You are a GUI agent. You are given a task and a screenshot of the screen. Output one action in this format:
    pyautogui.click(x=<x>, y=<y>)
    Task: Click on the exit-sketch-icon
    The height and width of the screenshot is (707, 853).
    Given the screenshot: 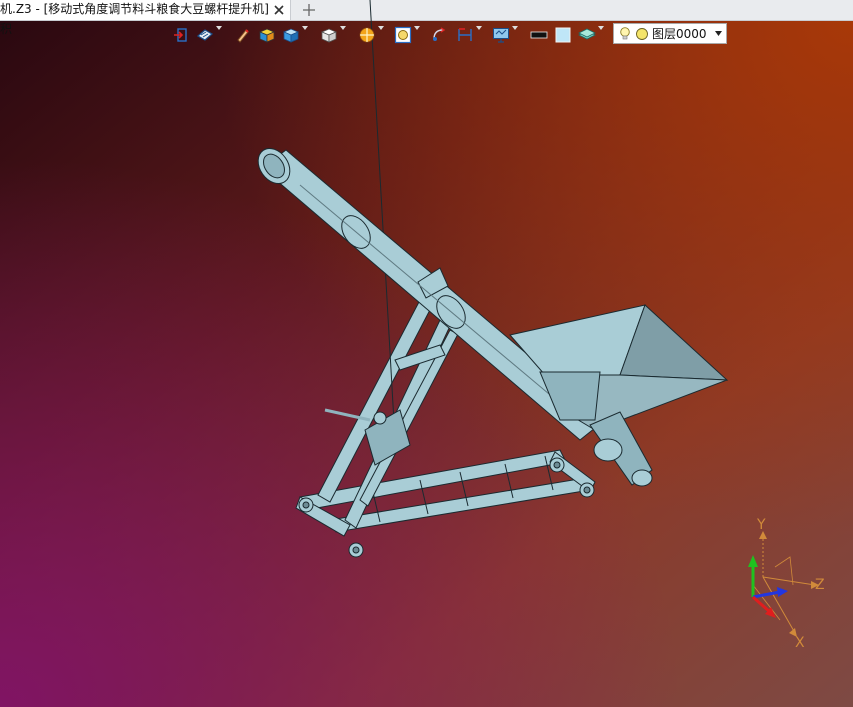 What is the action you would take?
    pyautogui.click(x=180, y=35)
    